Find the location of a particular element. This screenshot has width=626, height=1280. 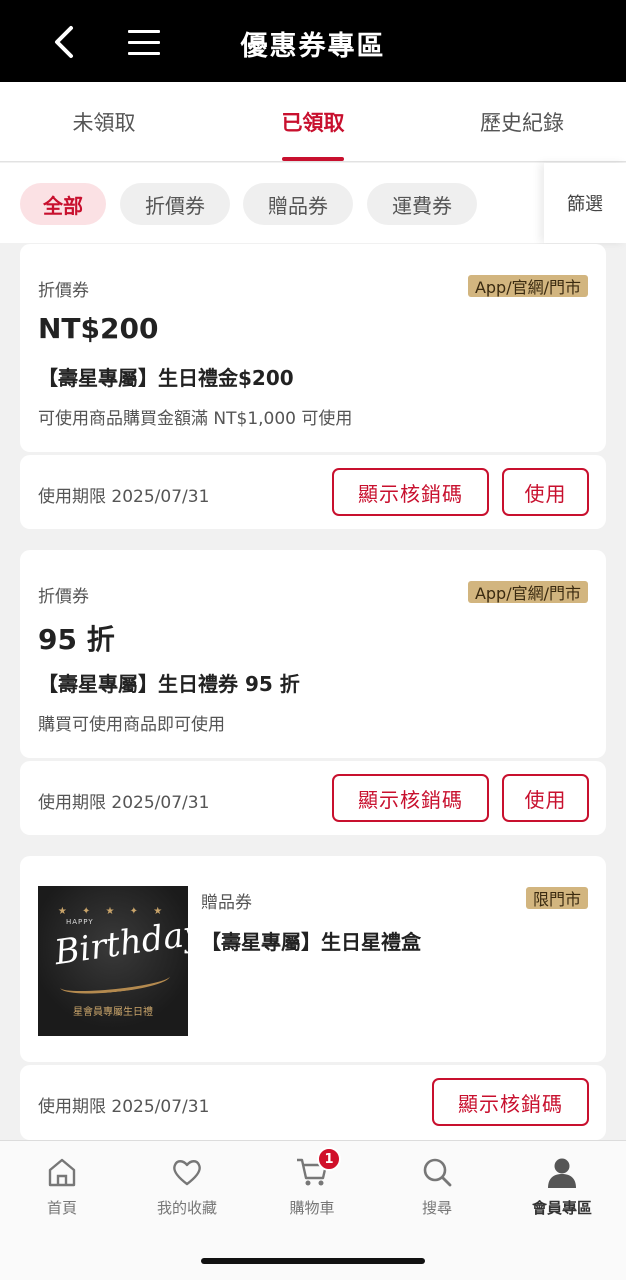

coupon-amount: NT$200 is located at coordinates (98, 328).